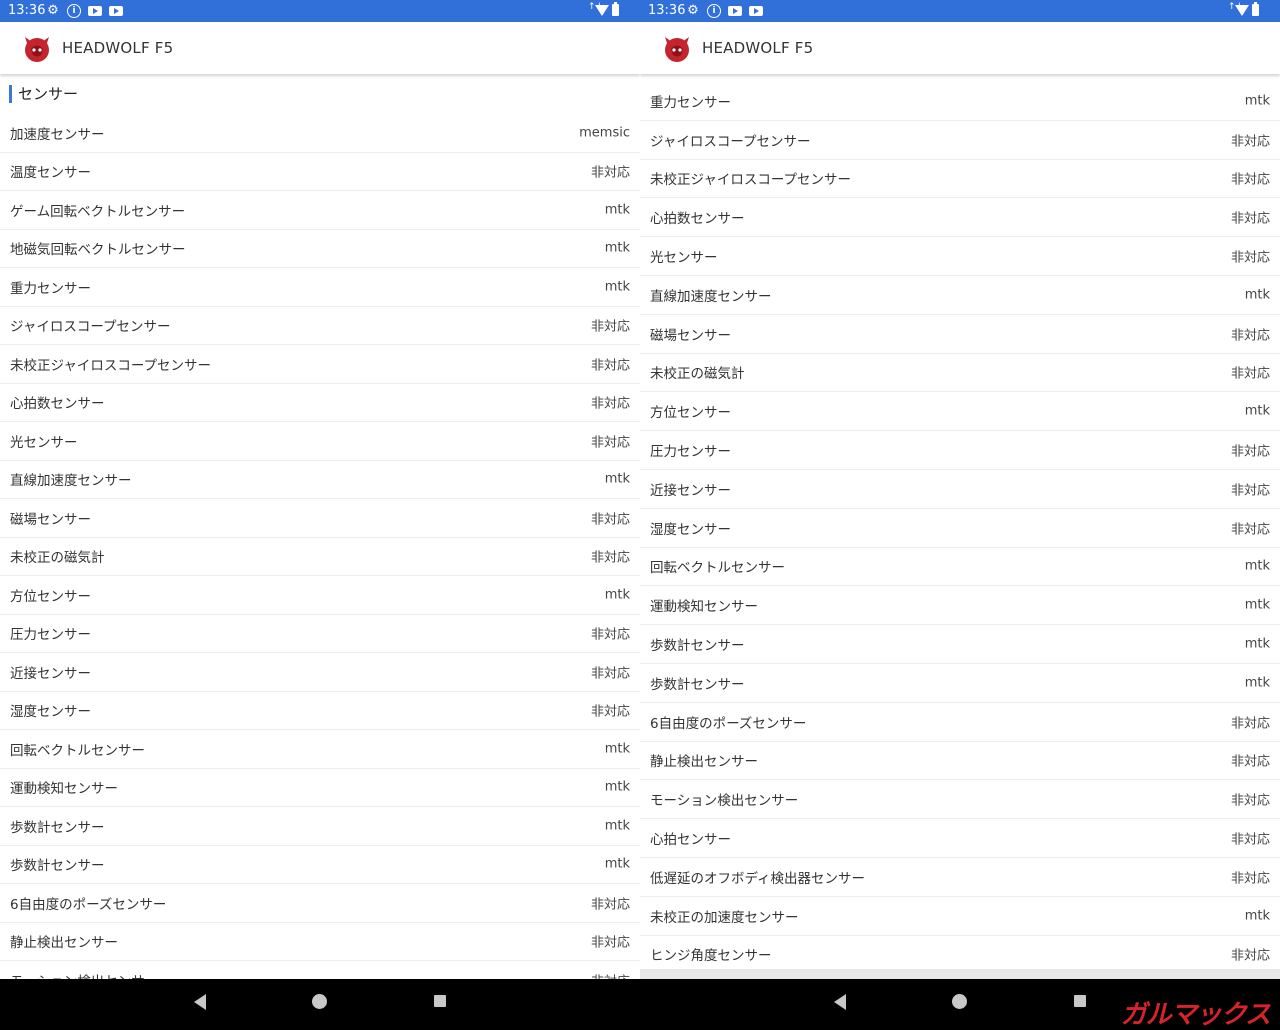  What do you see at coordinates (50, 712) in the screenshot?
I see `sensor-name: 湿度センサー` at bounding box center [50, 712].